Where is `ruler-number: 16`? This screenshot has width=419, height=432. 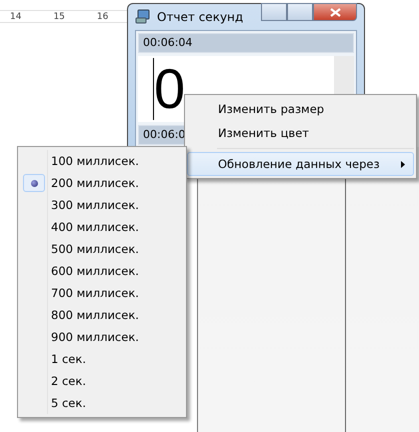 ruler-number: 16 is located at coordinates (102, 16).